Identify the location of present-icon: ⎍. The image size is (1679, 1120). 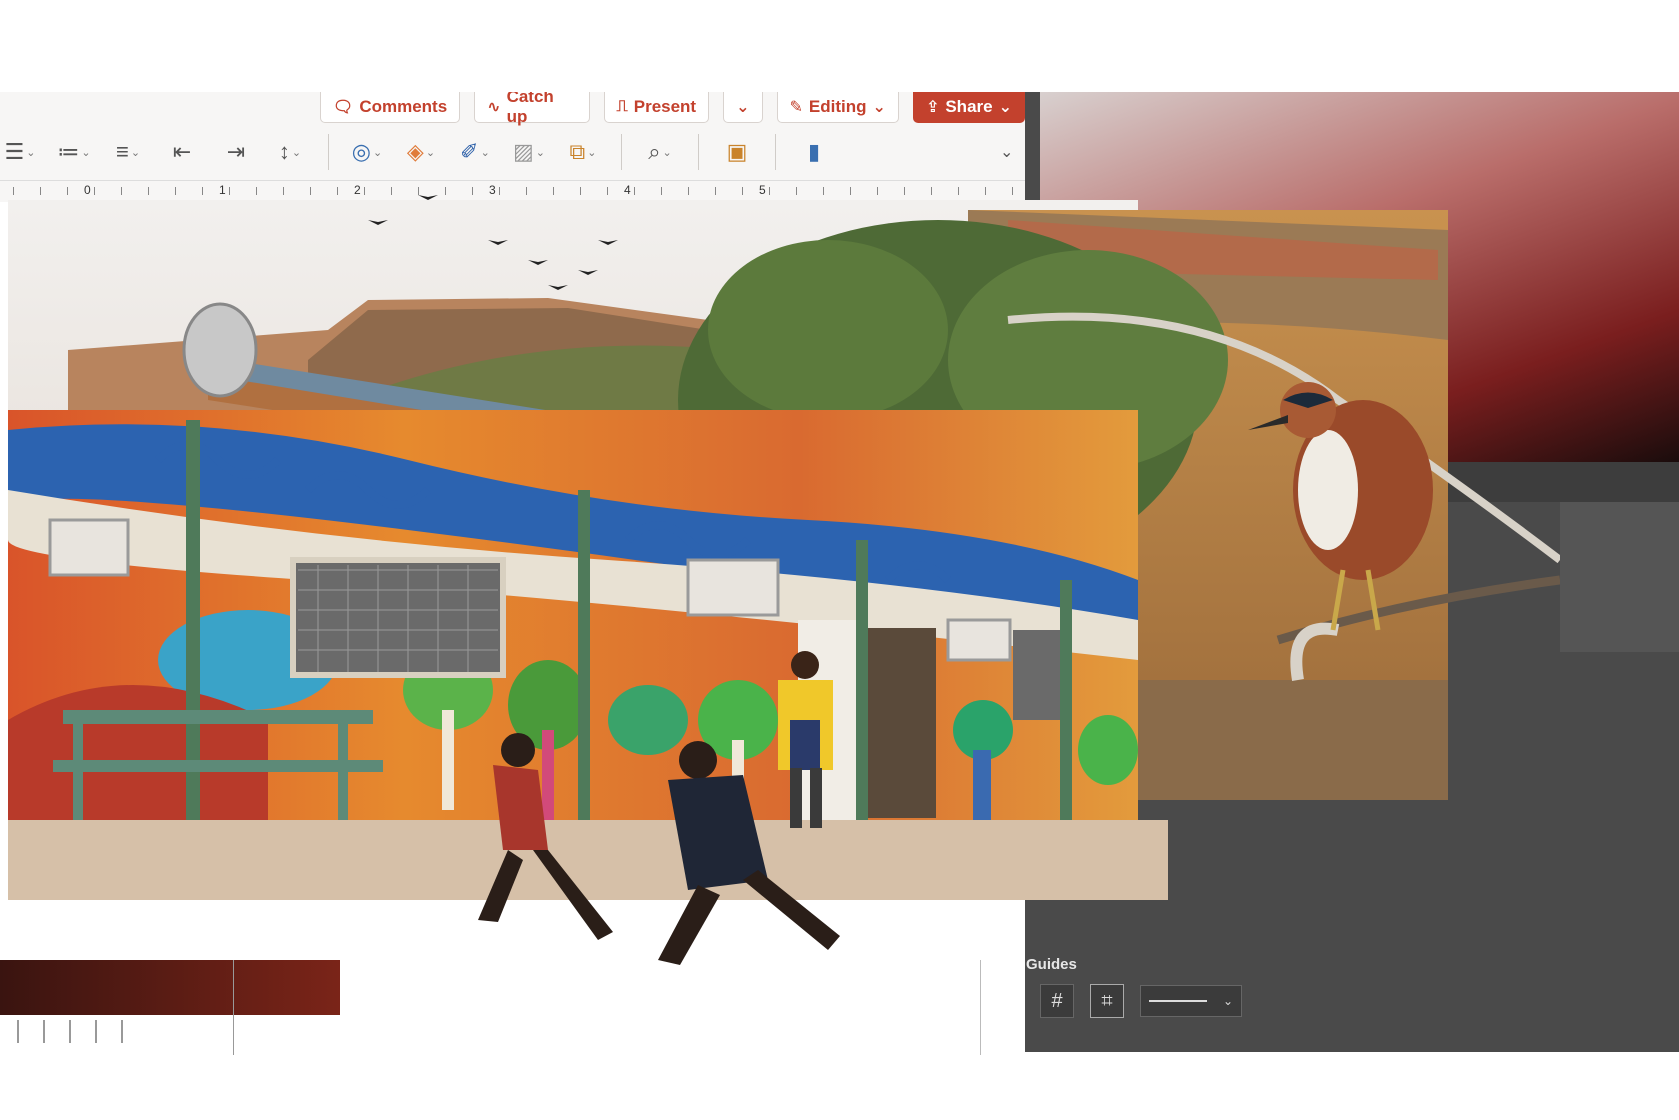
(622, 106).